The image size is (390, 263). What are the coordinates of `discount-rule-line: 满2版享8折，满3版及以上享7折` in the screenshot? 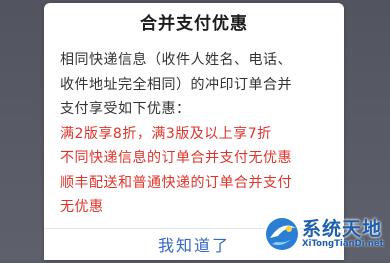 It's located at (197, 134).